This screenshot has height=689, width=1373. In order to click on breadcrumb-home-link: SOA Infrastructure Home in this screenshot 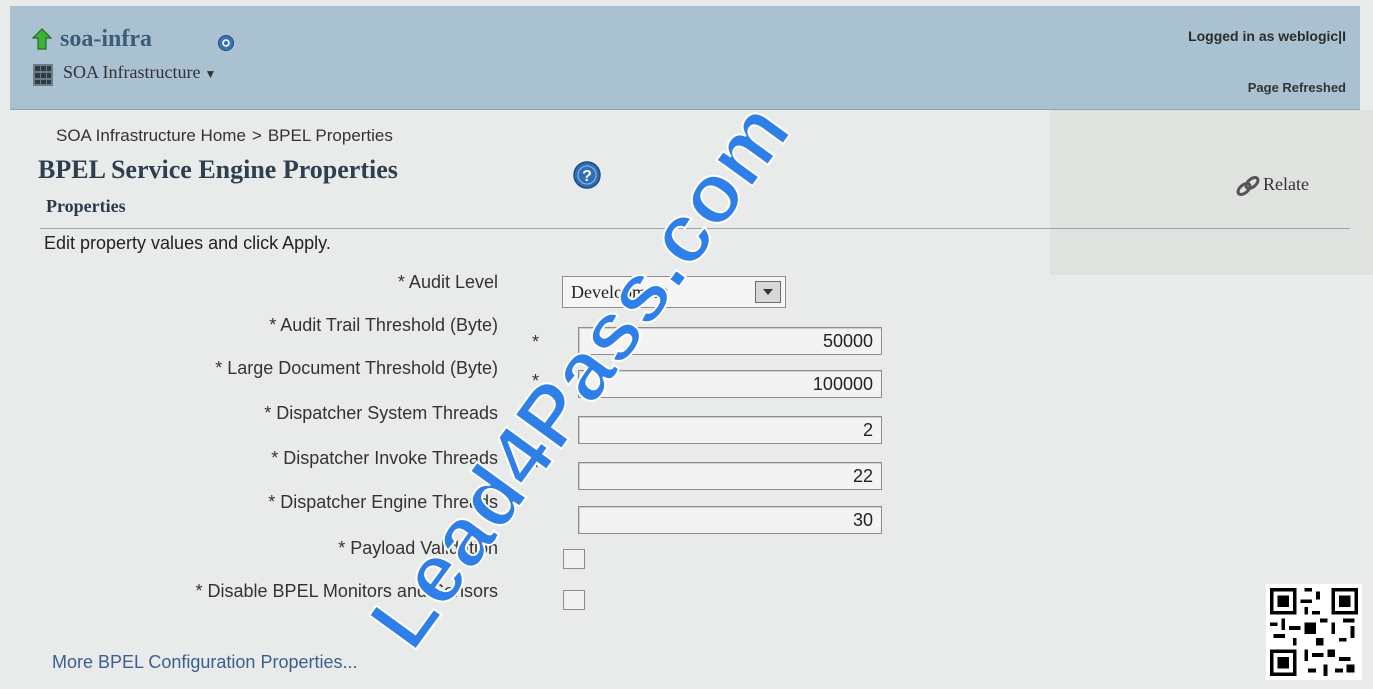, I will do `click(151, 135)`.